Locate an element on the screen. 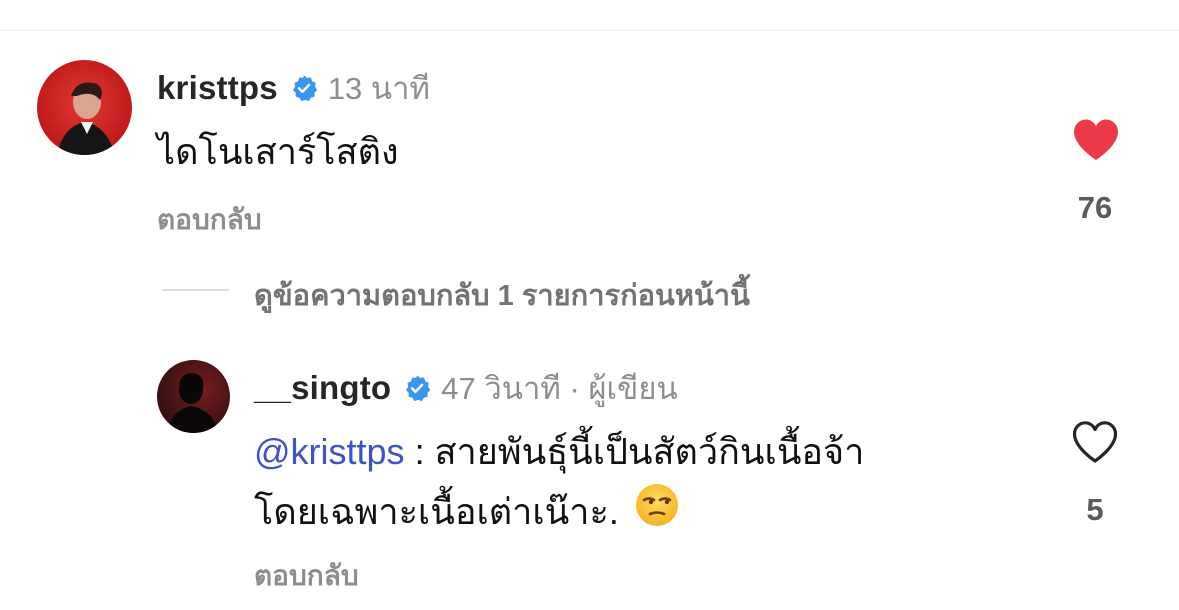 This screenshot has height=610, width=1179. username: __singto is located at coordinates (322, 388).